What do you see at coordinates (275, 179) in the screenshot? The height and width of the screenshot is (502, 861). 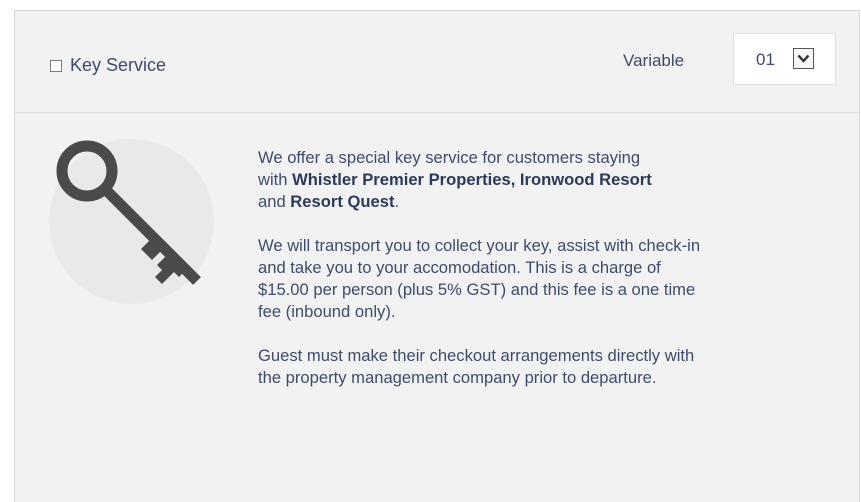 I see `p1-with: with` at bounding box center [275, 179].